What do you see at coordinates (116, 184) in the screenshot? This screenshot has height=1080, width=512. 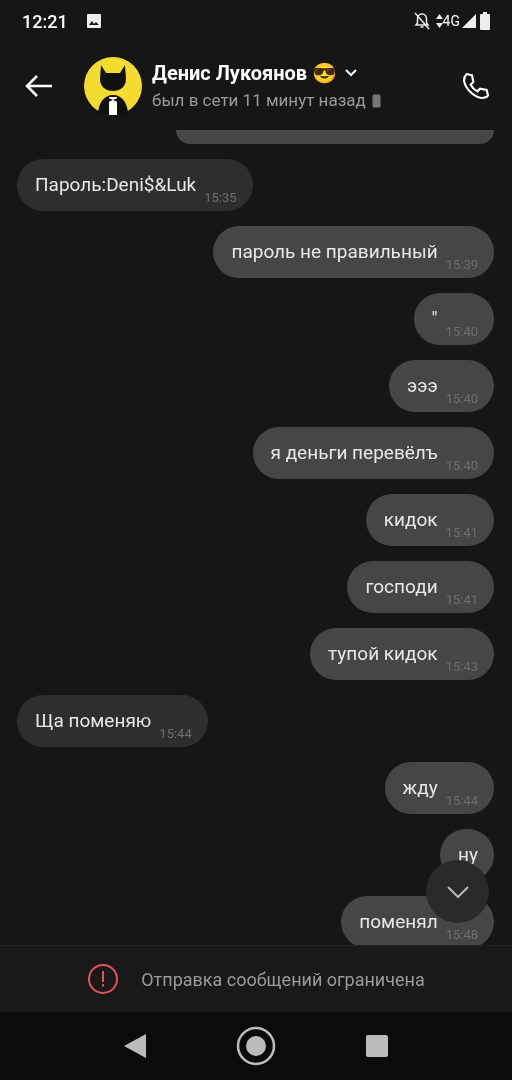 I see `message-text: Пароль:Deni$&Luk` at bounding box center [116, 184].